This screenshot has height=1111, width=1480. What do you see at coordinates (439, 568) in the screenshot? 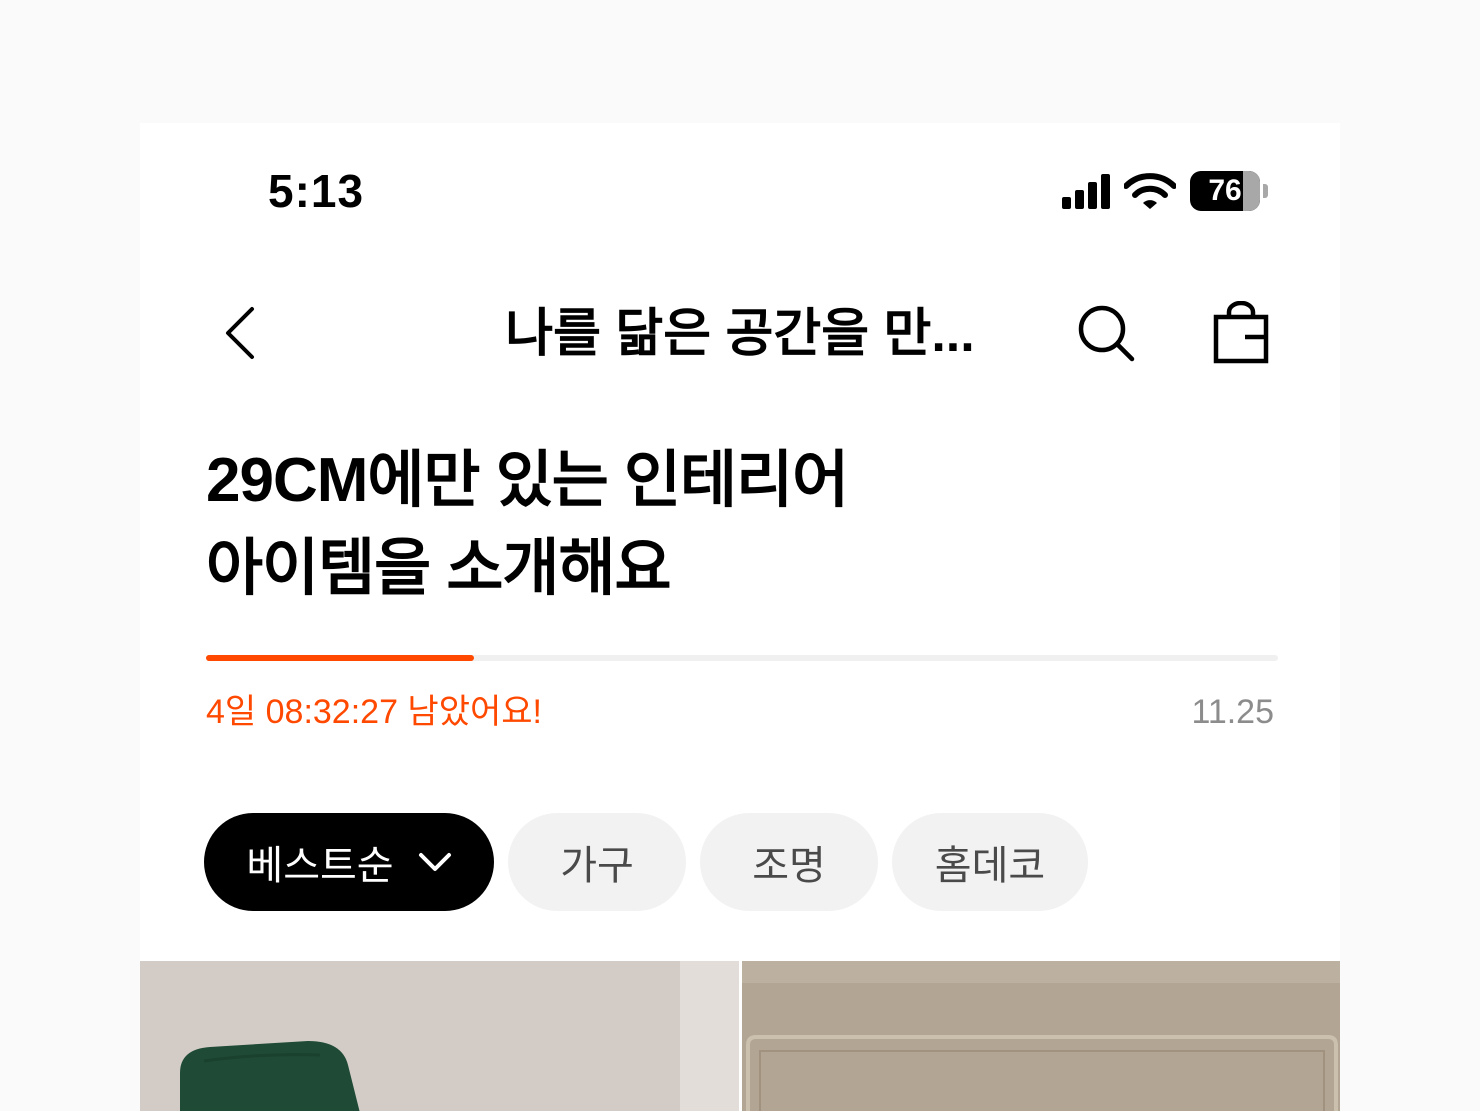
I see `headline-line-2: 아이템을 소개해요` at bounding box center [439, 568].